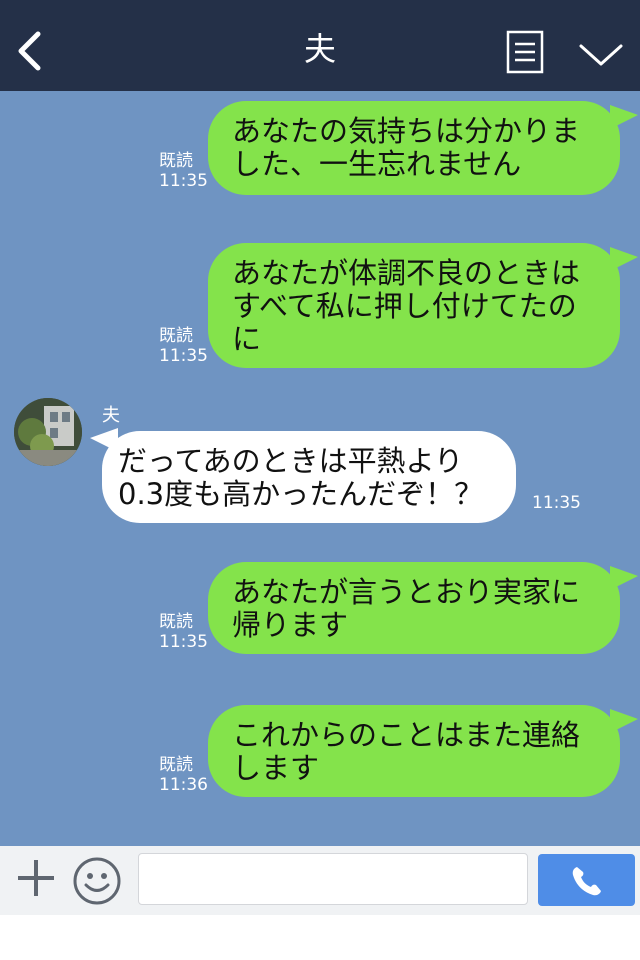 The image size is (640, 960). I want to click on chat-title: 夫, so click(319, 49).